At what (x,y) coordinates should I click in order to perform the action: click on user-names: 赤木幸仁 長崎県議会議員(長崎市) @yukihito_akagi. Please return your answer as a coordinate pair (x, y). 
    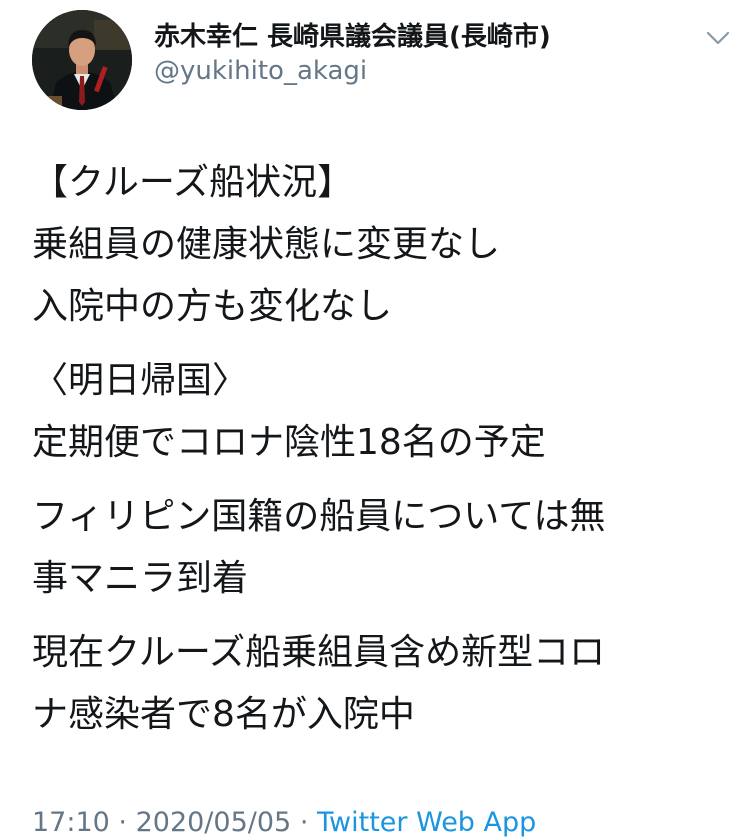
    Looking at the image, I should click on (352, 54).